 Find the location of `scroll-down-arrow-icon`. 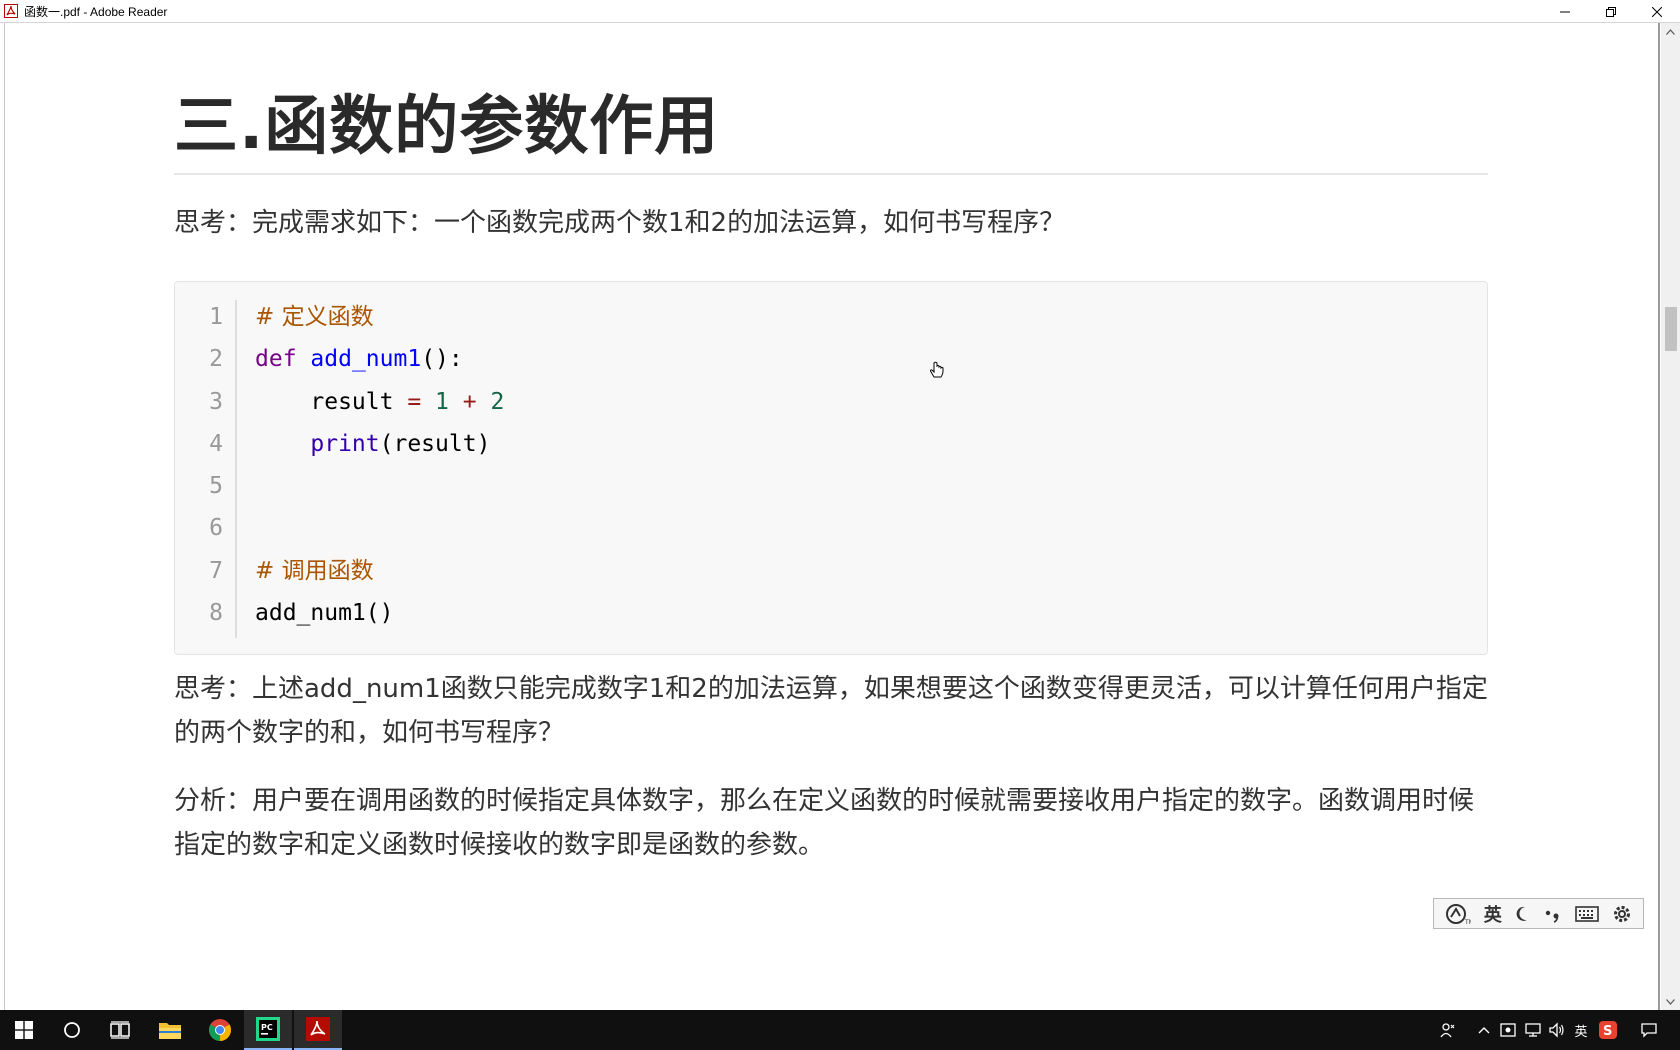

scroll-down-arrow-icon is located at coordinates (1670, 1001).